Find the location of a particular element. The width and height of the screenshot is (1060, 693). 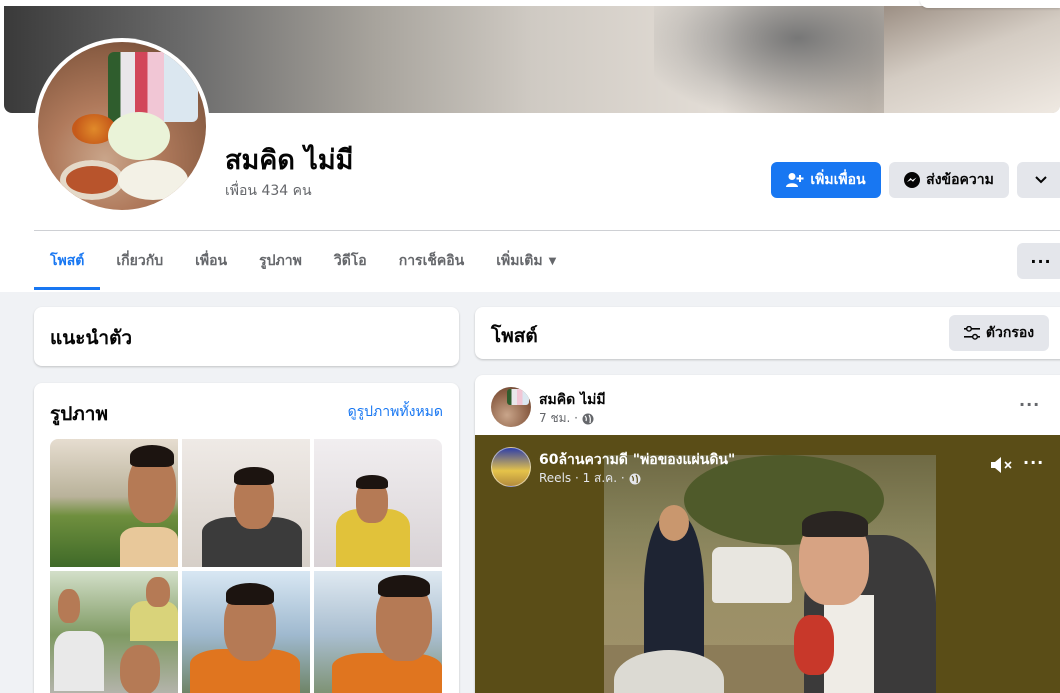

chevron-down-icon is located at coordinates (1041, 180).